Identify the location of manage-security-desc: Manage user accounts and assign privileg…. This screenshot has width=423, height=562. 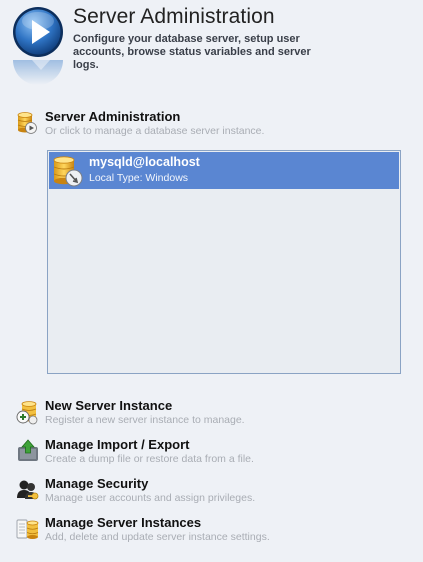
(150, 498).